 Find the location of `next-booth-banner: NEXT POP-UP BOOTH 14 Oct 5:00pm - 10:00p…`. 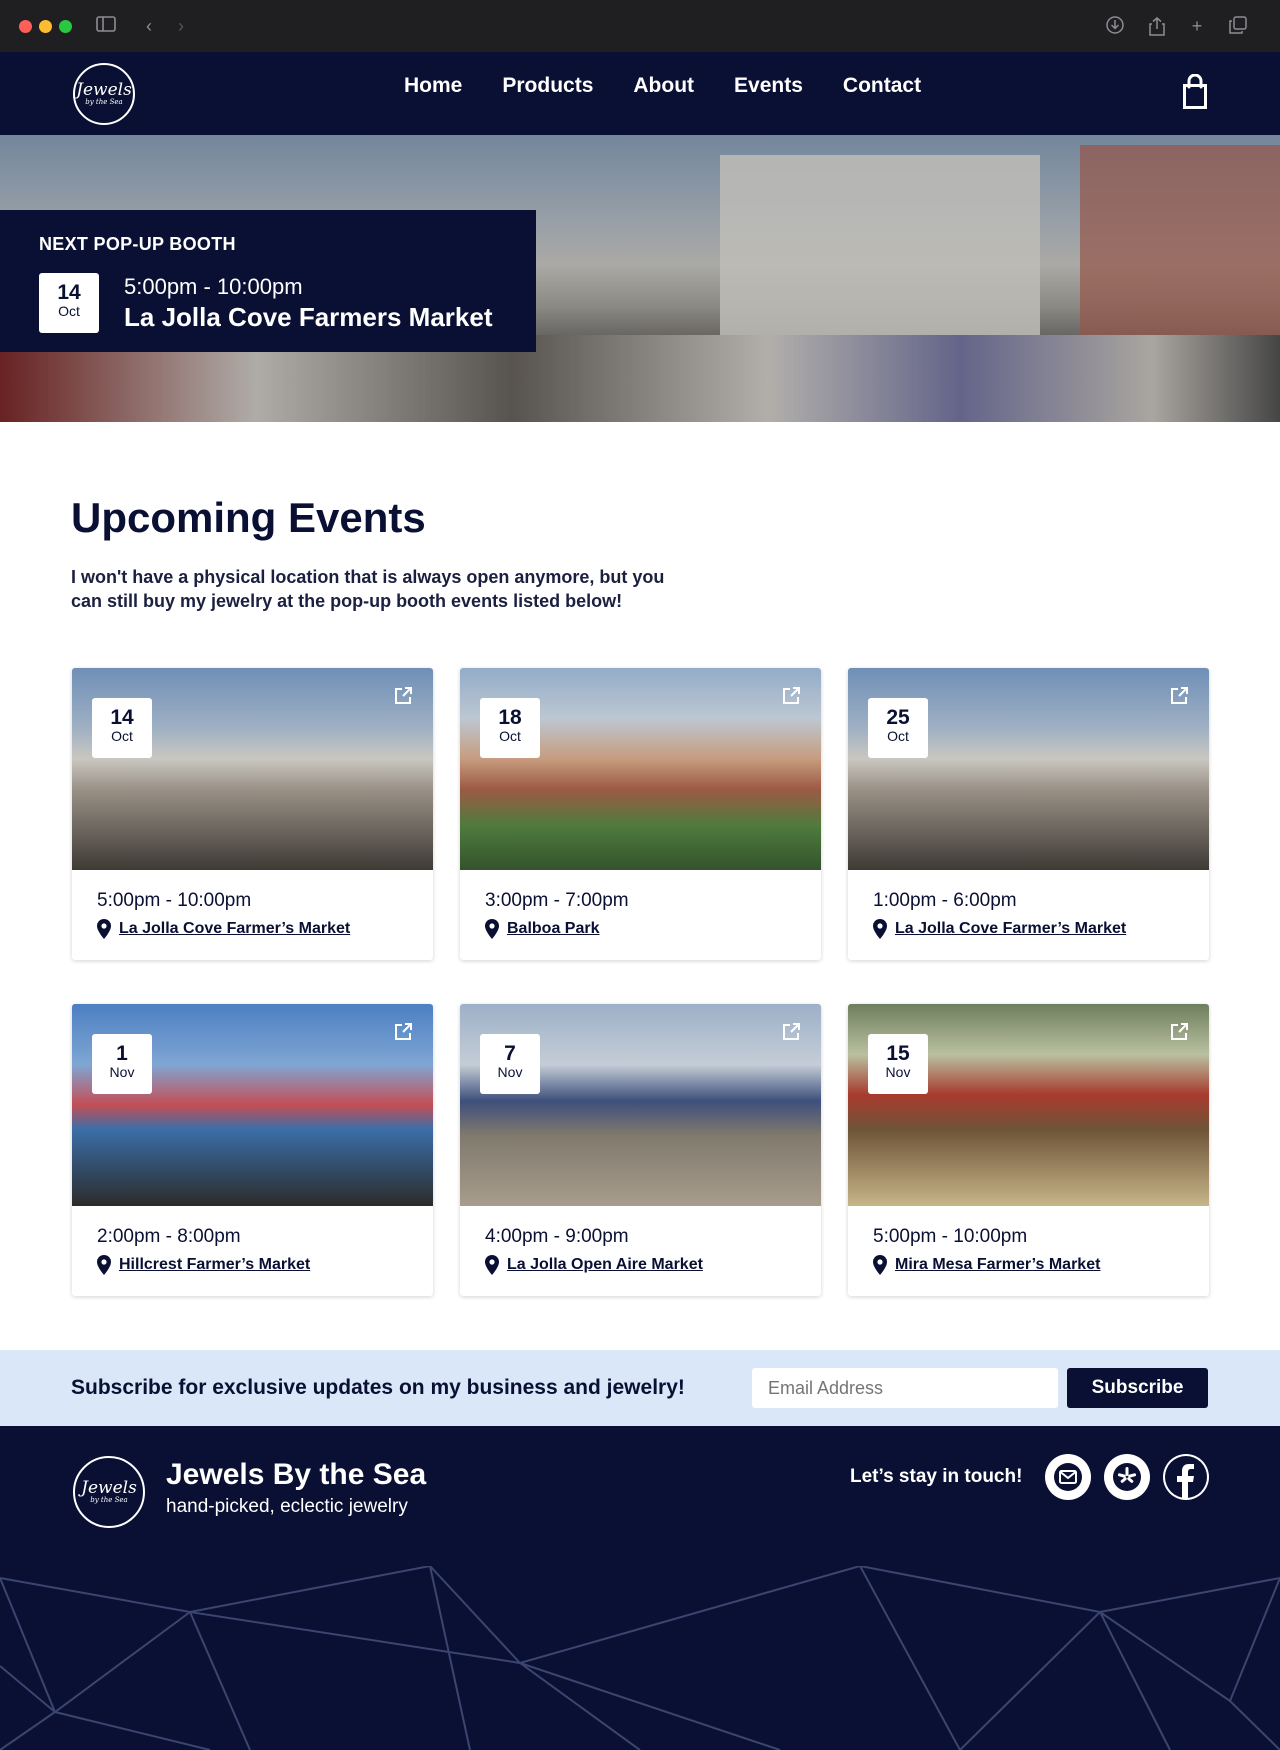

next-booth-banner: NEXT POP-UP BOOTH 14 Oct 5:00pm - 10:00p… is located at coordinates (268, 281).